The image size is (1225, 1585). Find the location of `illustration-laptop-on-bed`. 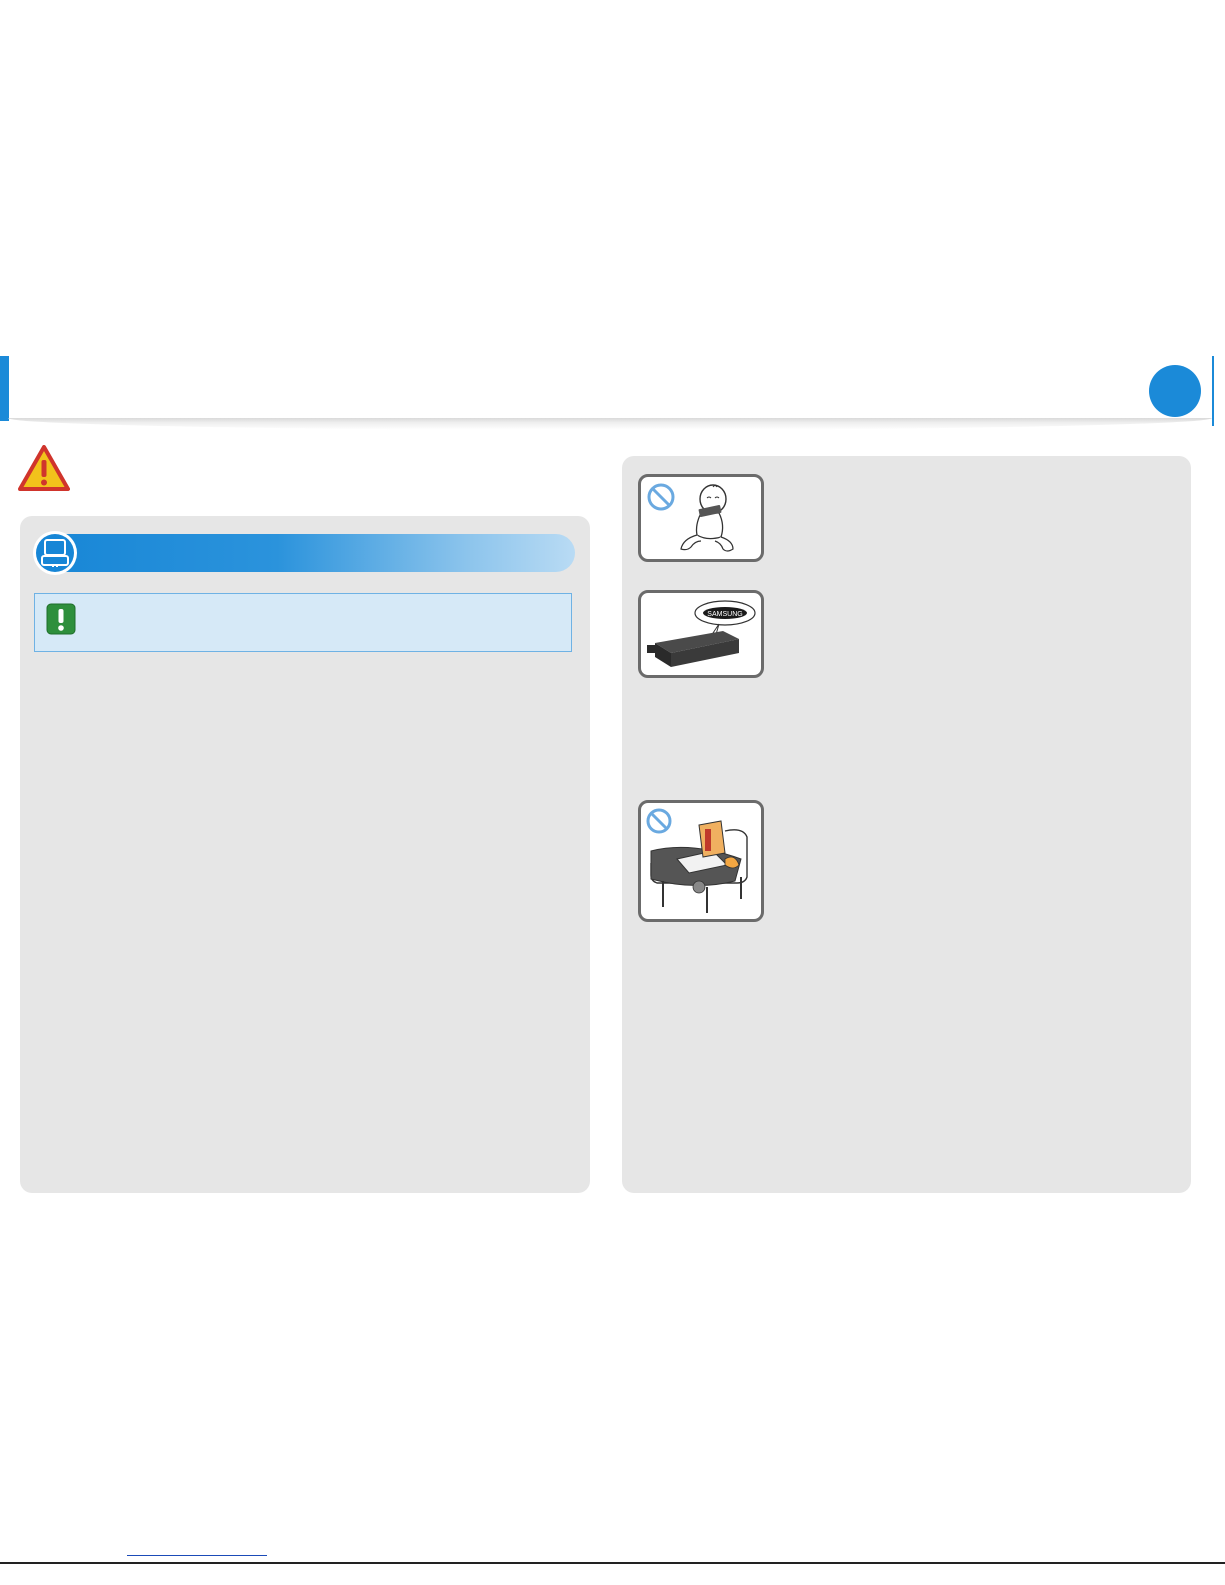

illustration-laptop-on-bed is located at coordinates (701, 861).